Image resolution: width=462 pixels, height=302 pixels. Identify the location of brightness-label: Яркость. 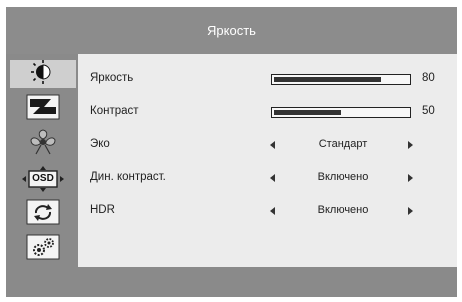
(112, 78).